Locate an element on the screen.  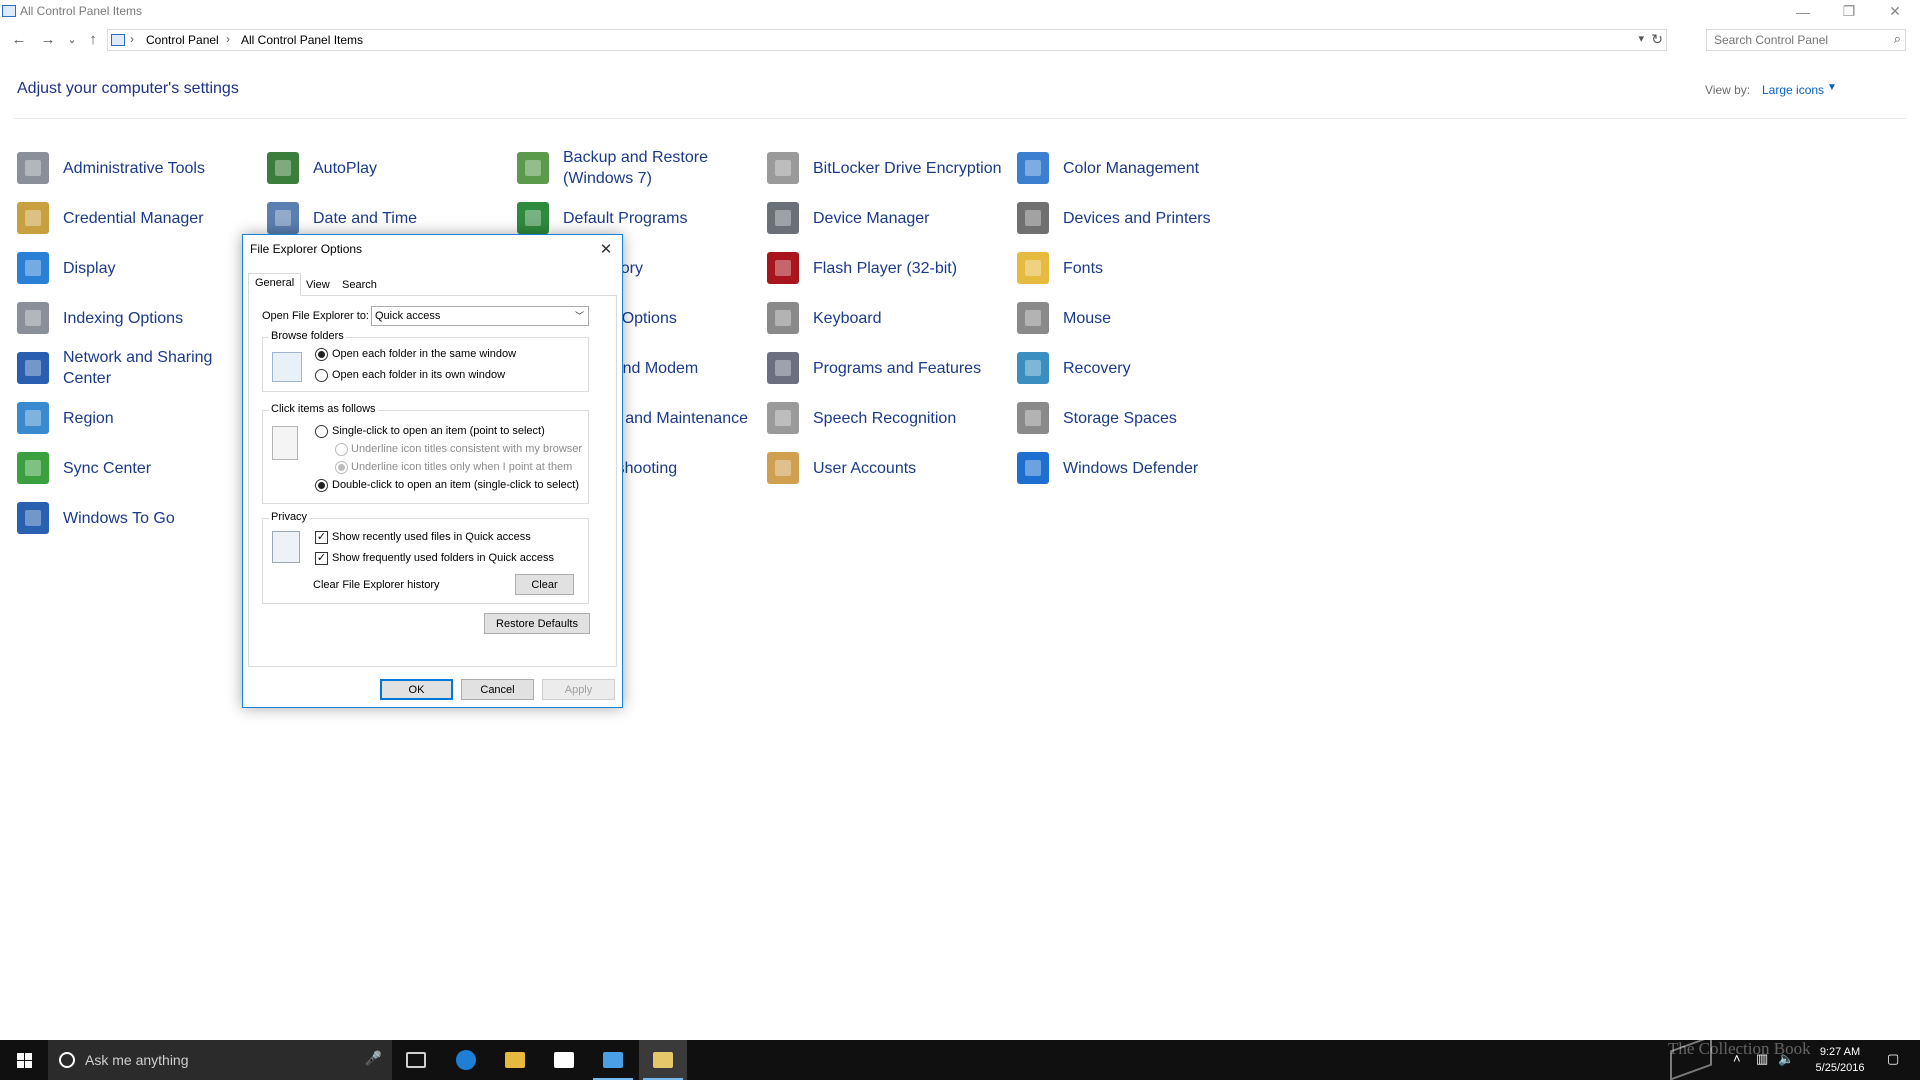
control-panel-item-label: Backup and Restore (Windows 7) is located at coordinates (635, 168).